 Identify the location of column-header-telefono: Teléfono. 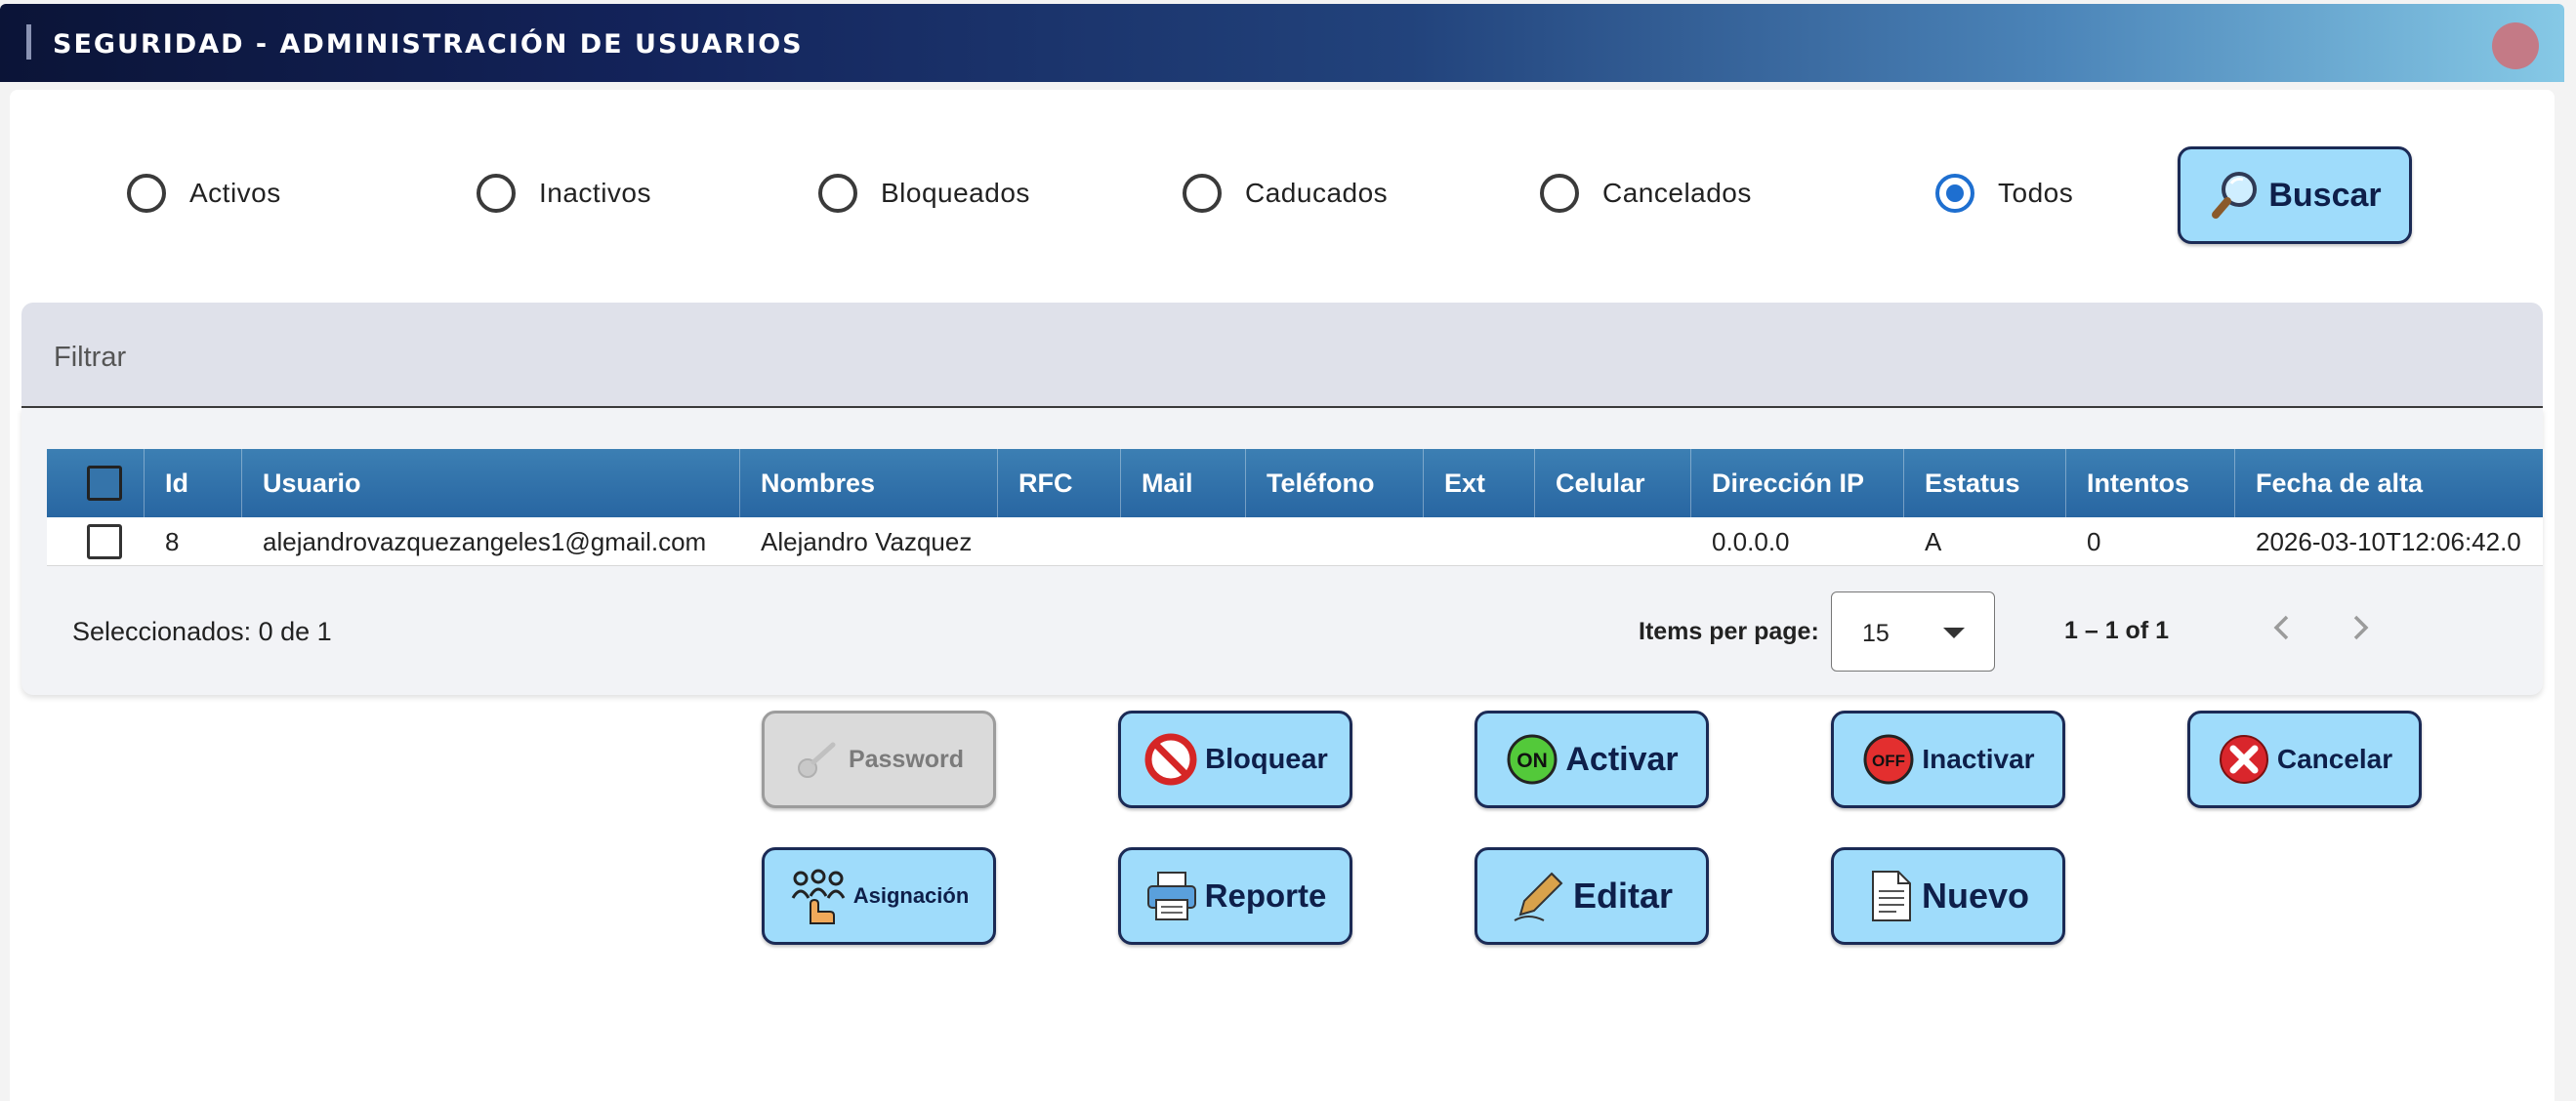
(1335, 483).